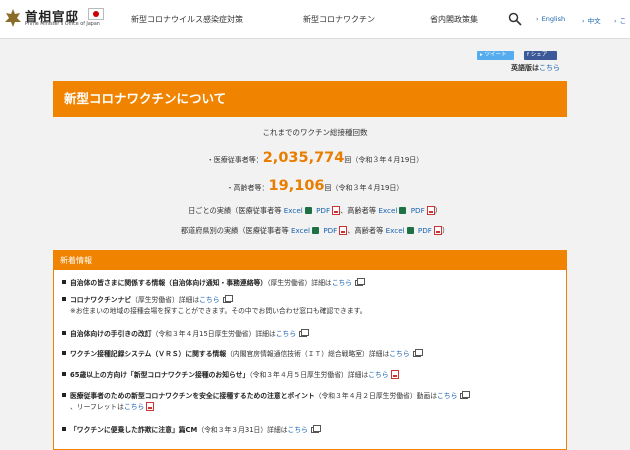 This screenshot has width=630, height=450. What do you see at coordinates (293, 210) in the screenshot?
I see `daily-medical-excel-link: Excel` at bounding box center [293, 210].